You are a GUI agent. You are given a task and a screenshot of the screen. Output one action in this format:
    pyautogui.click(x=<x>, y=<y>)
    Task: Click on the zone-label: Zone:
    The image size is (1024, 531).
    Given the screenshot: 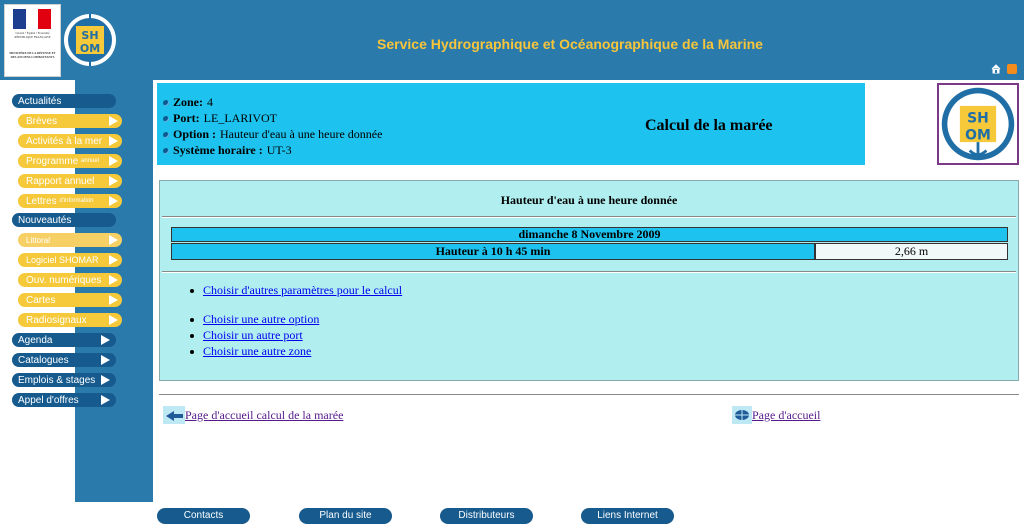 What is the action you would take?
    pyautogui.click(x=188, y=102)
    